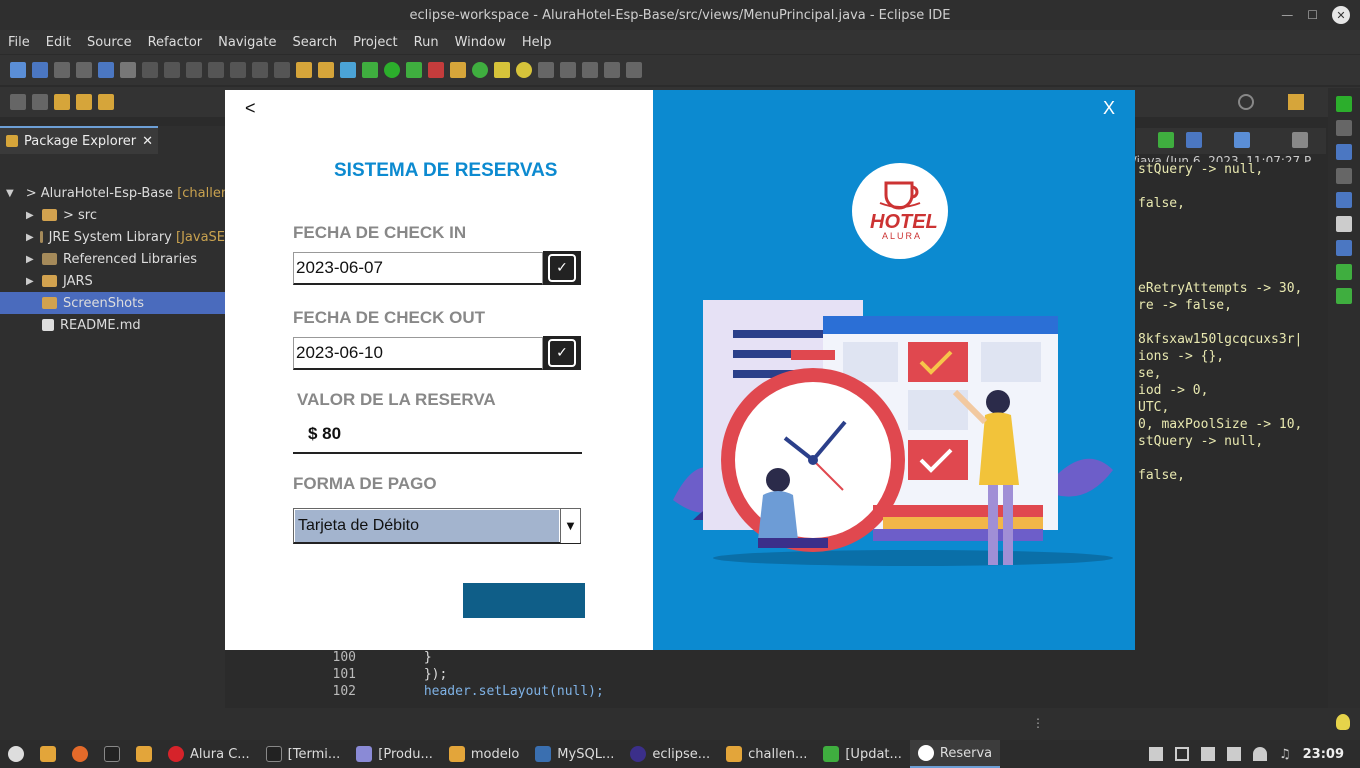  Describe the element at coordinates (480, 42) in the screenshot. I see `menu-window: Window` at that location.